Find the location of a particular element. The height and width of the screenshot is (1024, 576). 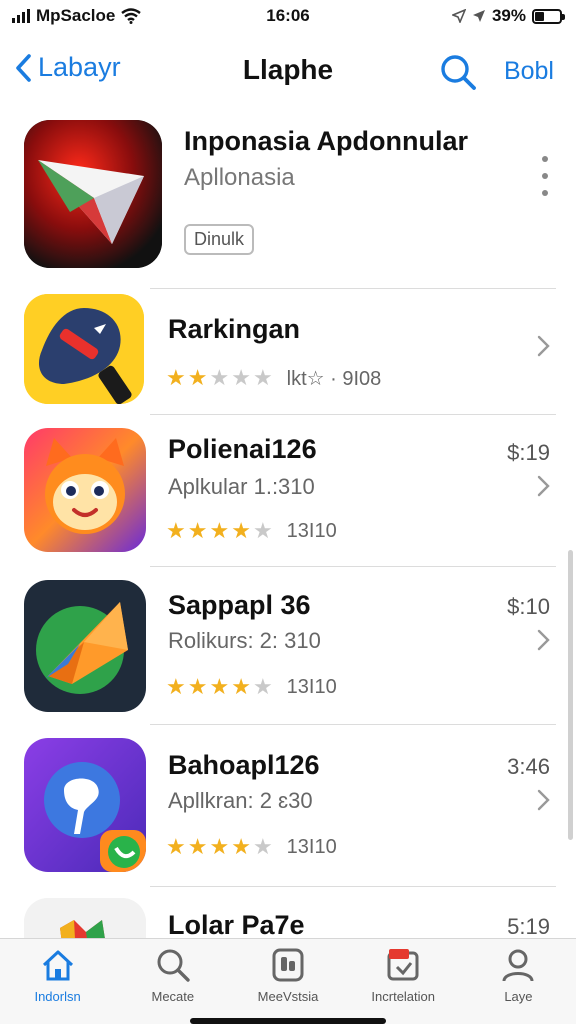

rating-count: lkt☆ · 9I08 is located at coordinates (334, 379).